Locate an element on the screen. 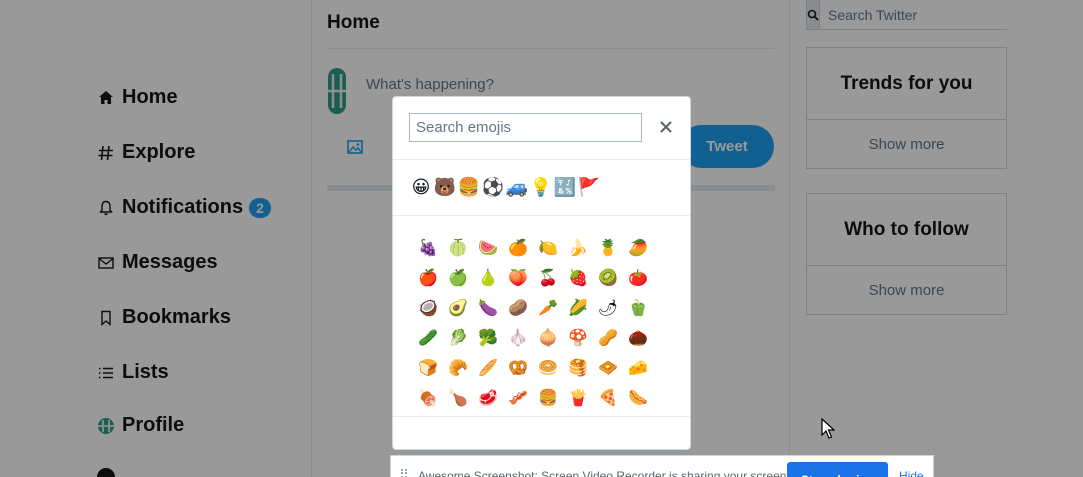 The image size is (1083, 477). emoji-cell: 🥐 is located at coordinates (458, 373).